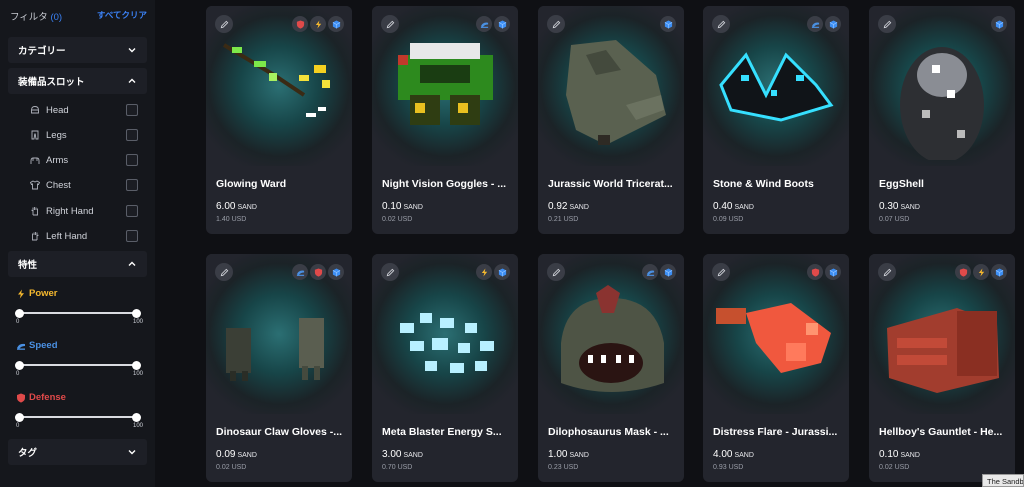 This screenshot has width=1024, height=487. I want to click on defense-icon, so click(318, 272).